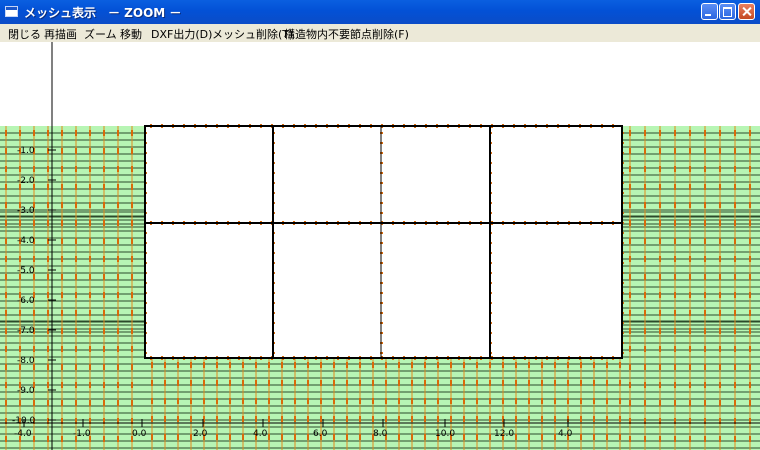 Image resolution: width=760 pixels, height=450 pixels. I want to click on menu-delete-inner-nodes: 構造物内不要節点削除(F), so click(346, 34).